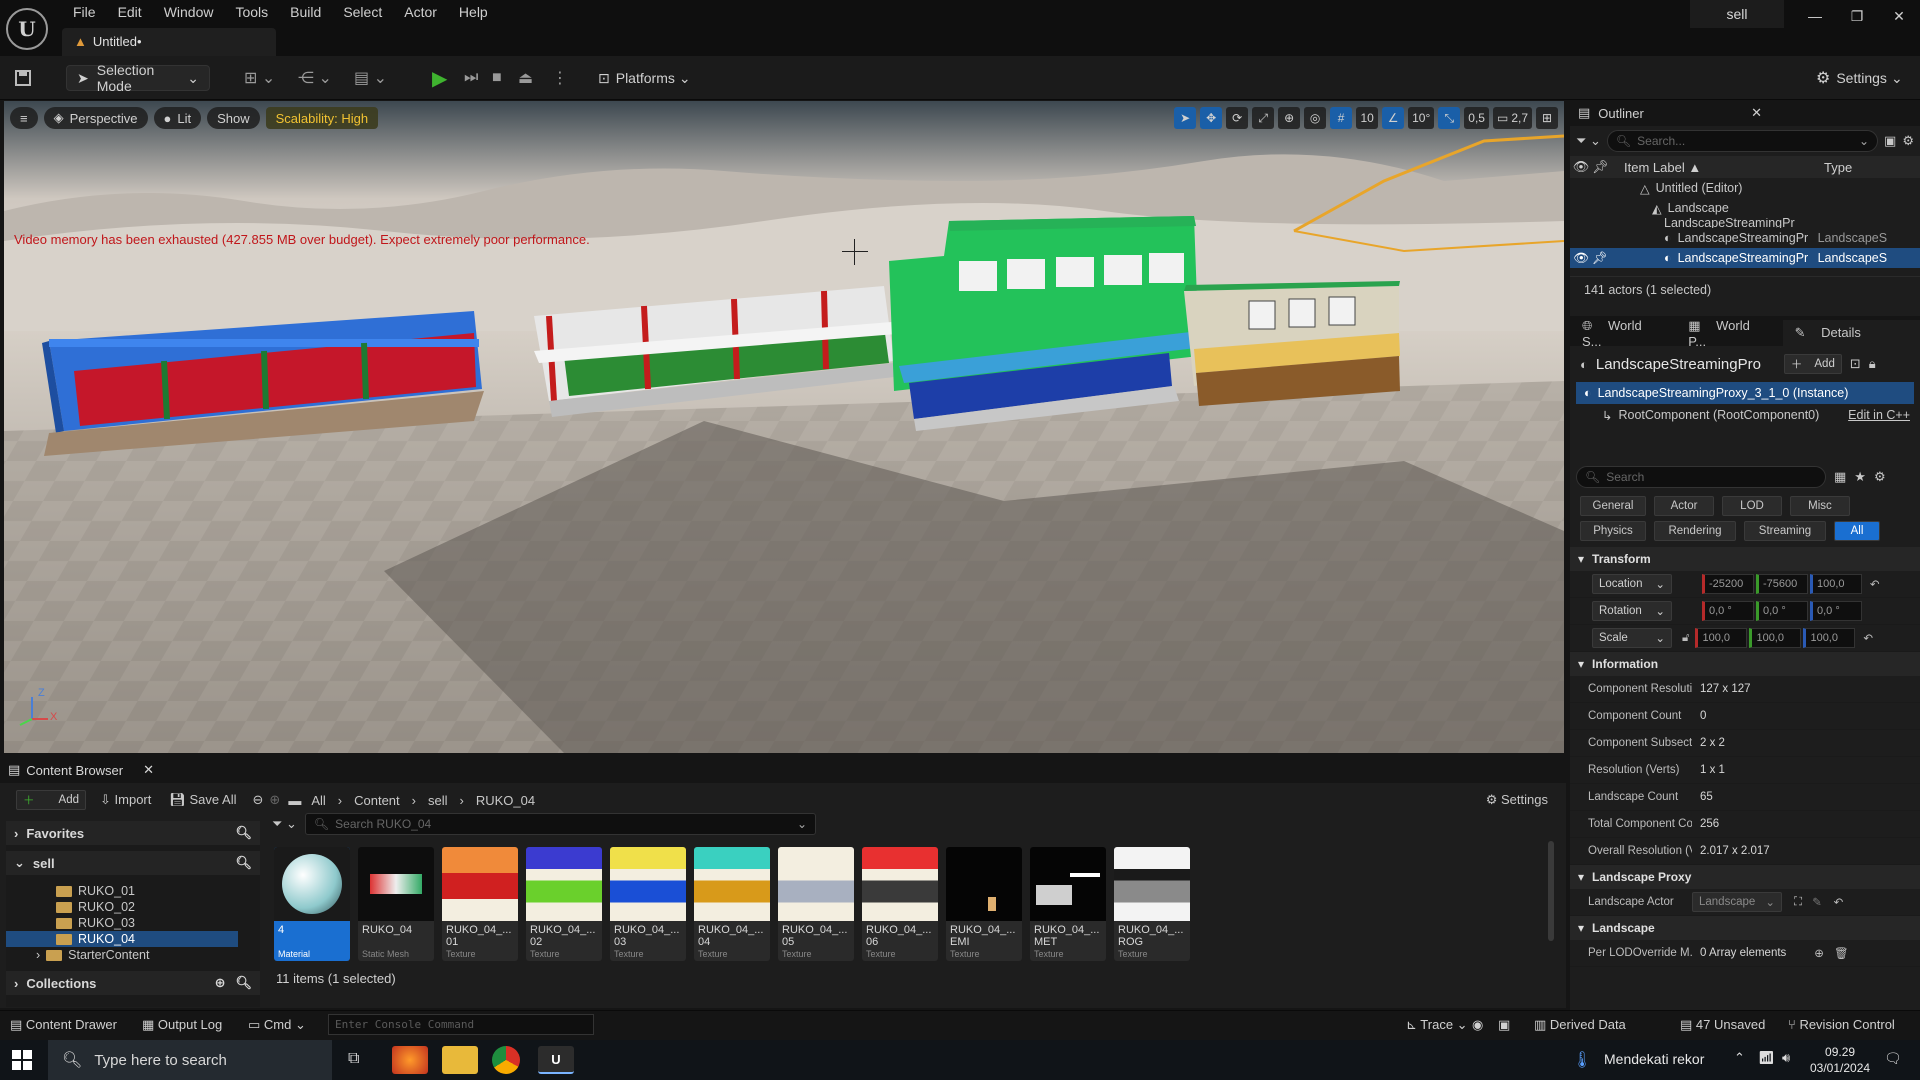 This screenshot has height=1080, width=1920. I want to click on select-mode-icon: ➤, so click(1185, 118).